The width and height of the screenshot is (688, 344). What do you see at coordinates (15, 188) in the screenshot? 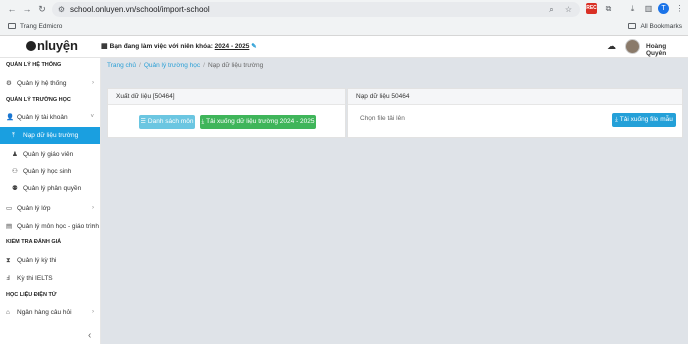
I see `user-lock-icon: ⚉` at bounding box center [15, 188].